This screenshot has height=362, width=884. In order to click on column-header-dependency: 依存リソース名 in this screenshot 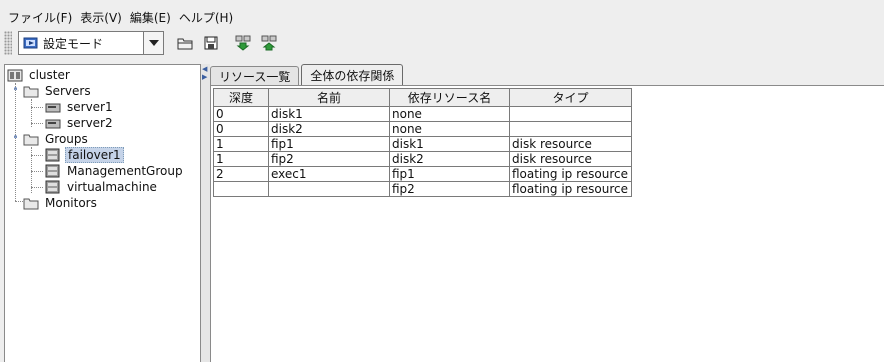, I will do `click(449, 97)`.